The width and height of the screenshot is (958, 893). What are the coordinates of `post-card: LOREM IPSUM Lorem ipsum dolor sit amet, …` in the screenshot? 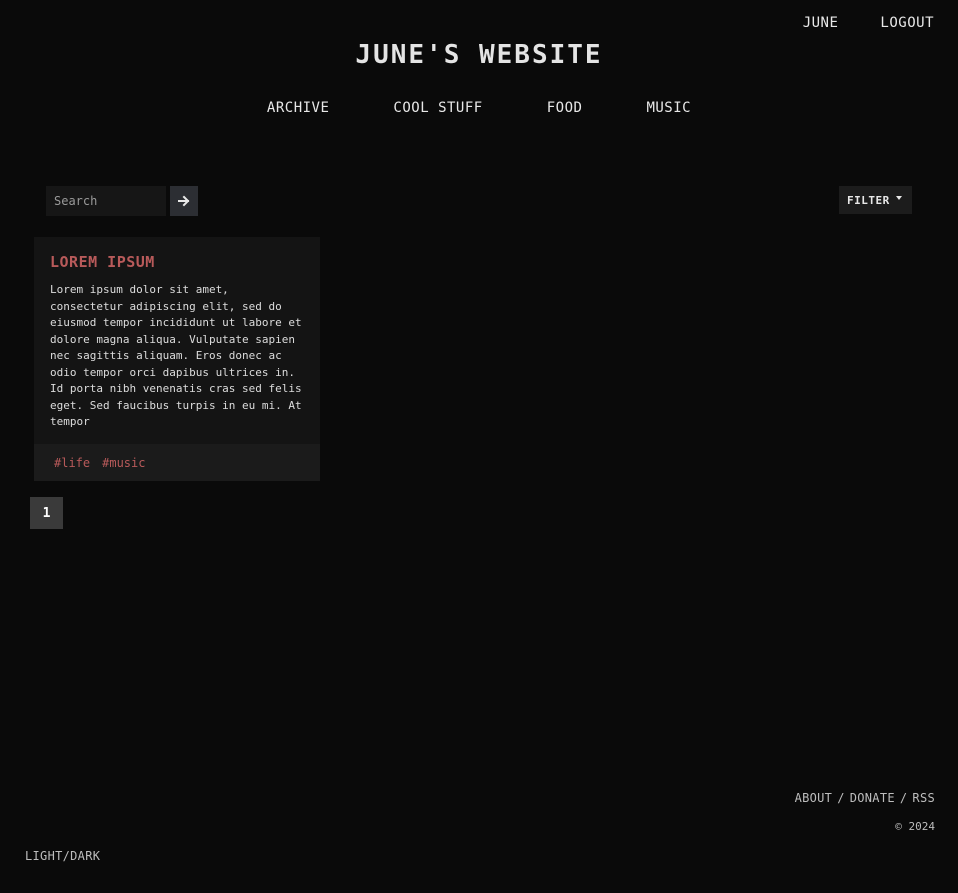 It's located at (177, 359).